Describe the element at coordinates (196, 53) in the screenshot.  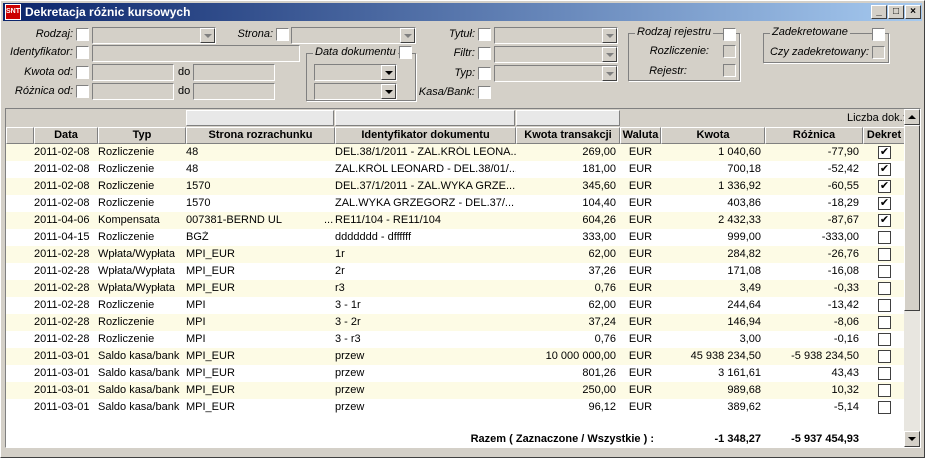
I see `identyfikator-field` at that location.